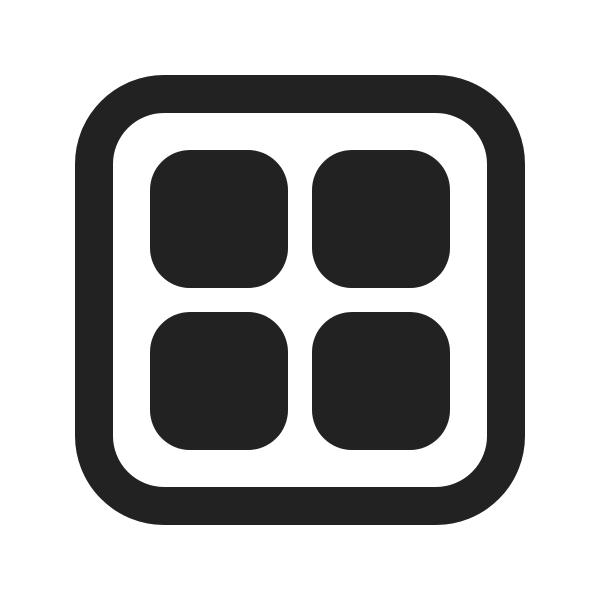 The image size is (600, 600). I want to click on tile-bottom-left, so click(219, 381).